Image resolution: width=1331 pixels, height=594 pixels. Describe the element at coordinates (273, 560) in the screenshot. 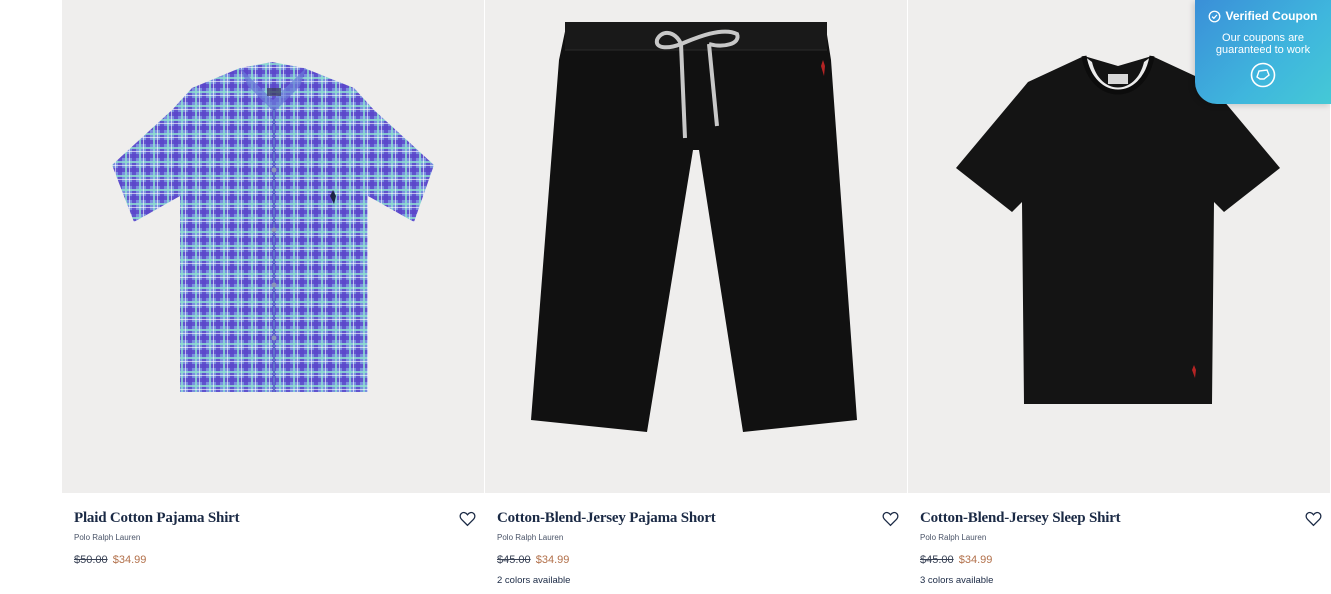

I see `price-row: $50.00 $34.99` at that location.